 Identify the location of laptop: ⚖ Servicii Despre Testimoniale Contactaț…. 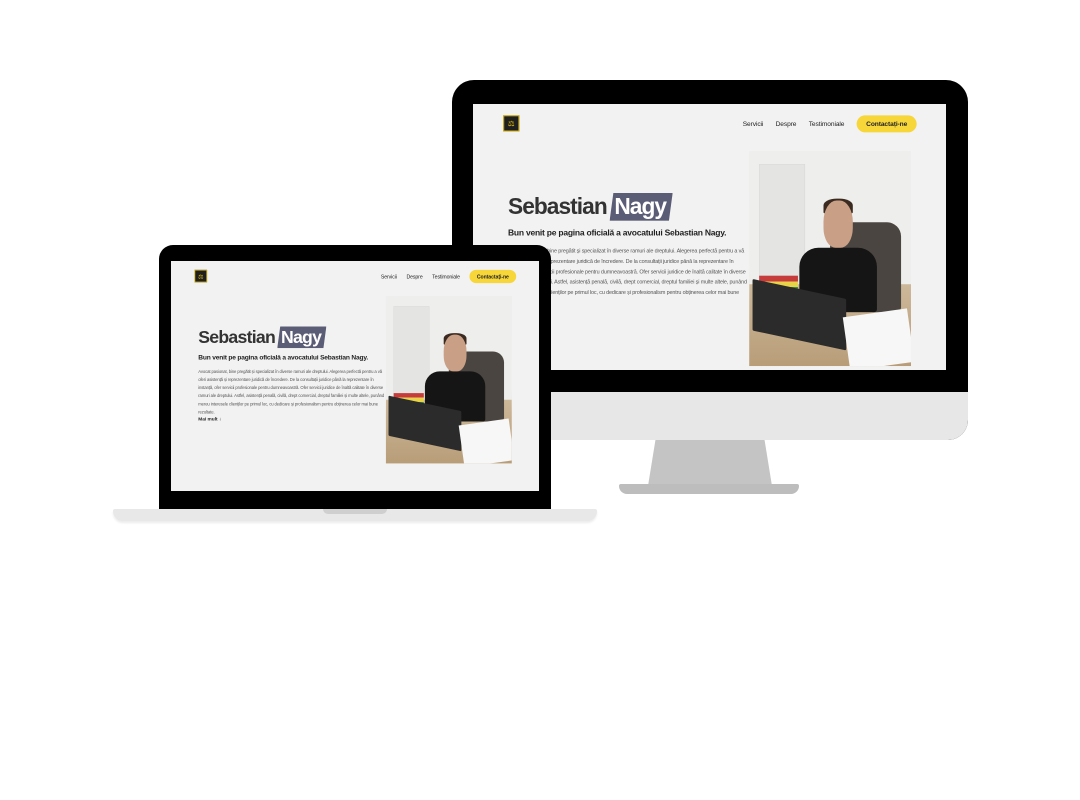
(355, 377).